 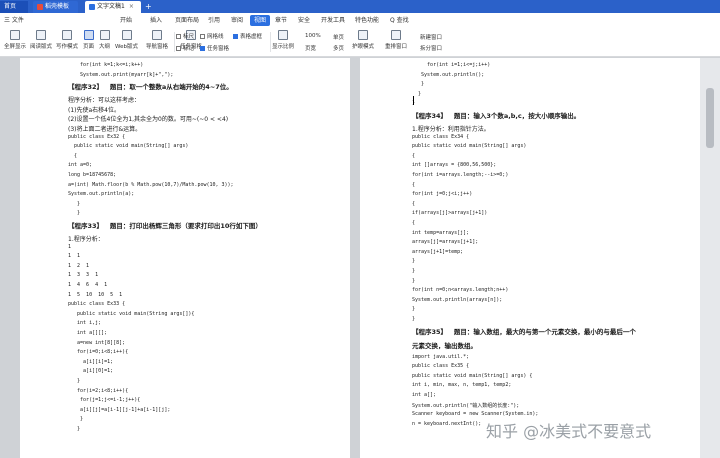 I want to click on document-line: 1 4 6 4 1, so click(x=88, y=285).